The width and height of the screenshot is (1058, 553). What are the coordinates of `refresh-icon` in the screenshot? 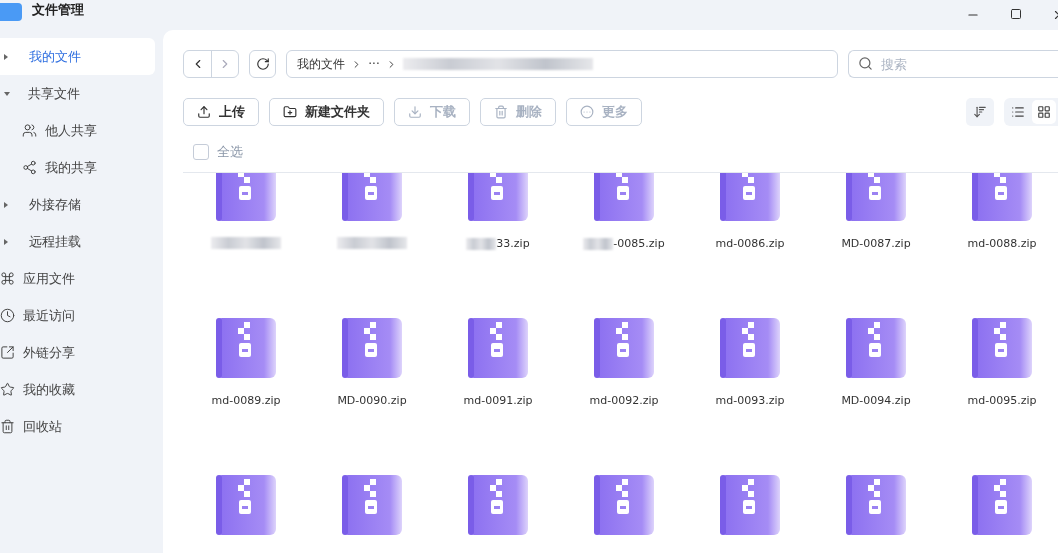 It's located at (262, 64).